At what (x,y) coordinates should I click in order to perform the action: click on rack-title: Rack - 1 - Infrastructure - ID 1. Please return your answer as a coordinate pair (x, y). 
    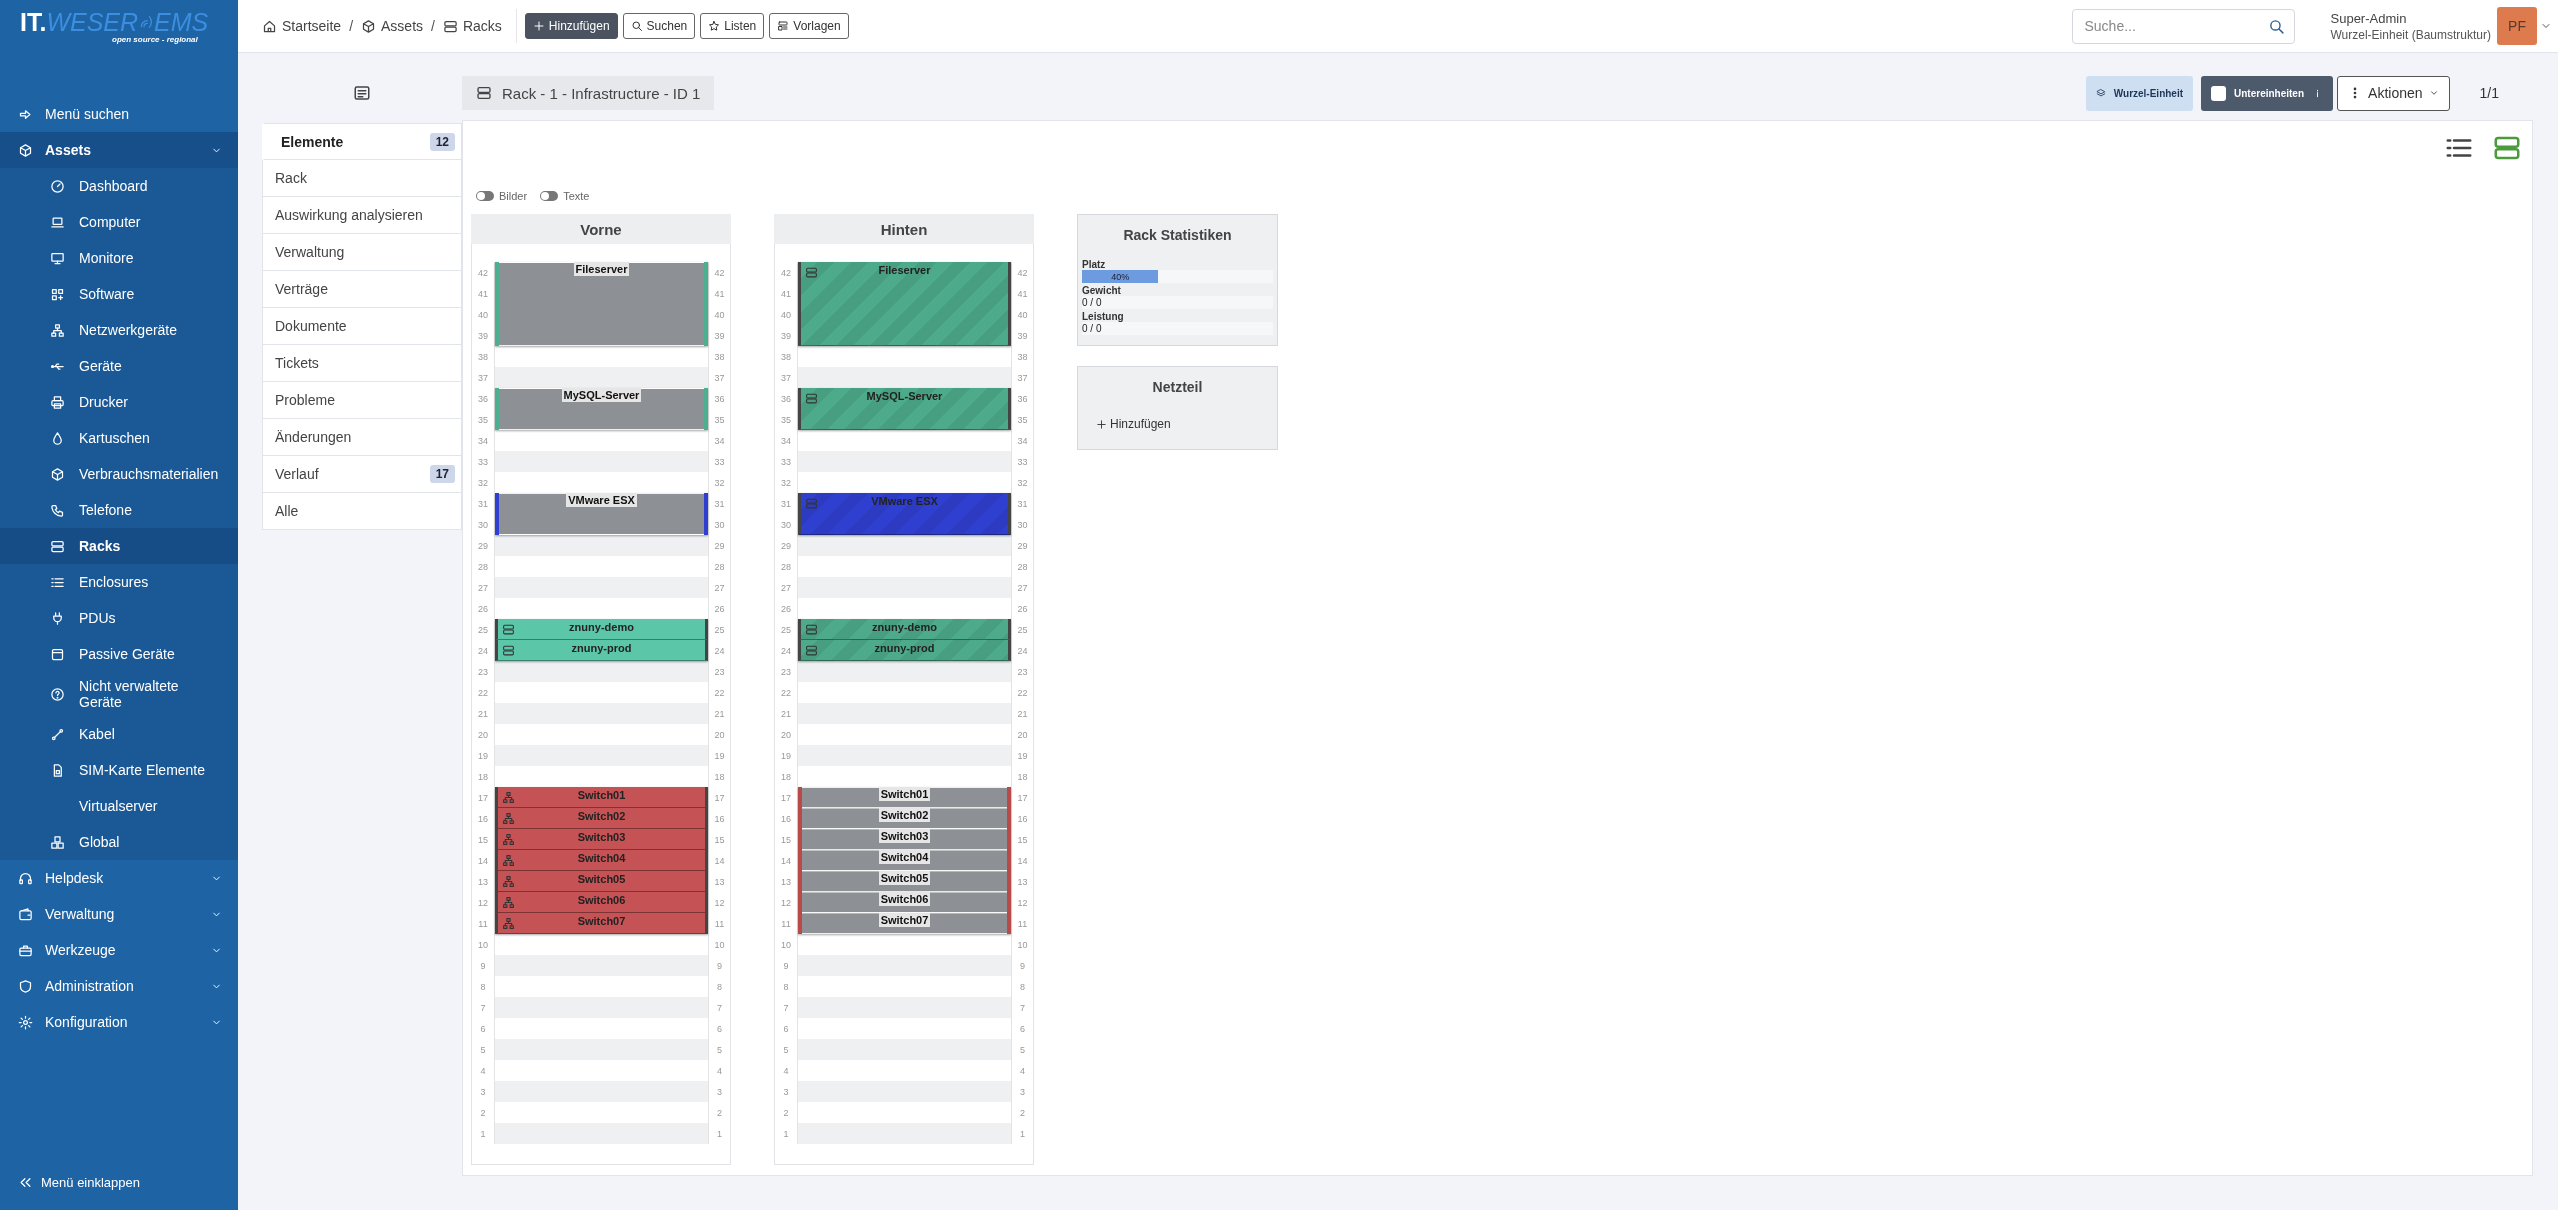
    Looking at the image, I should click on (588, 93).